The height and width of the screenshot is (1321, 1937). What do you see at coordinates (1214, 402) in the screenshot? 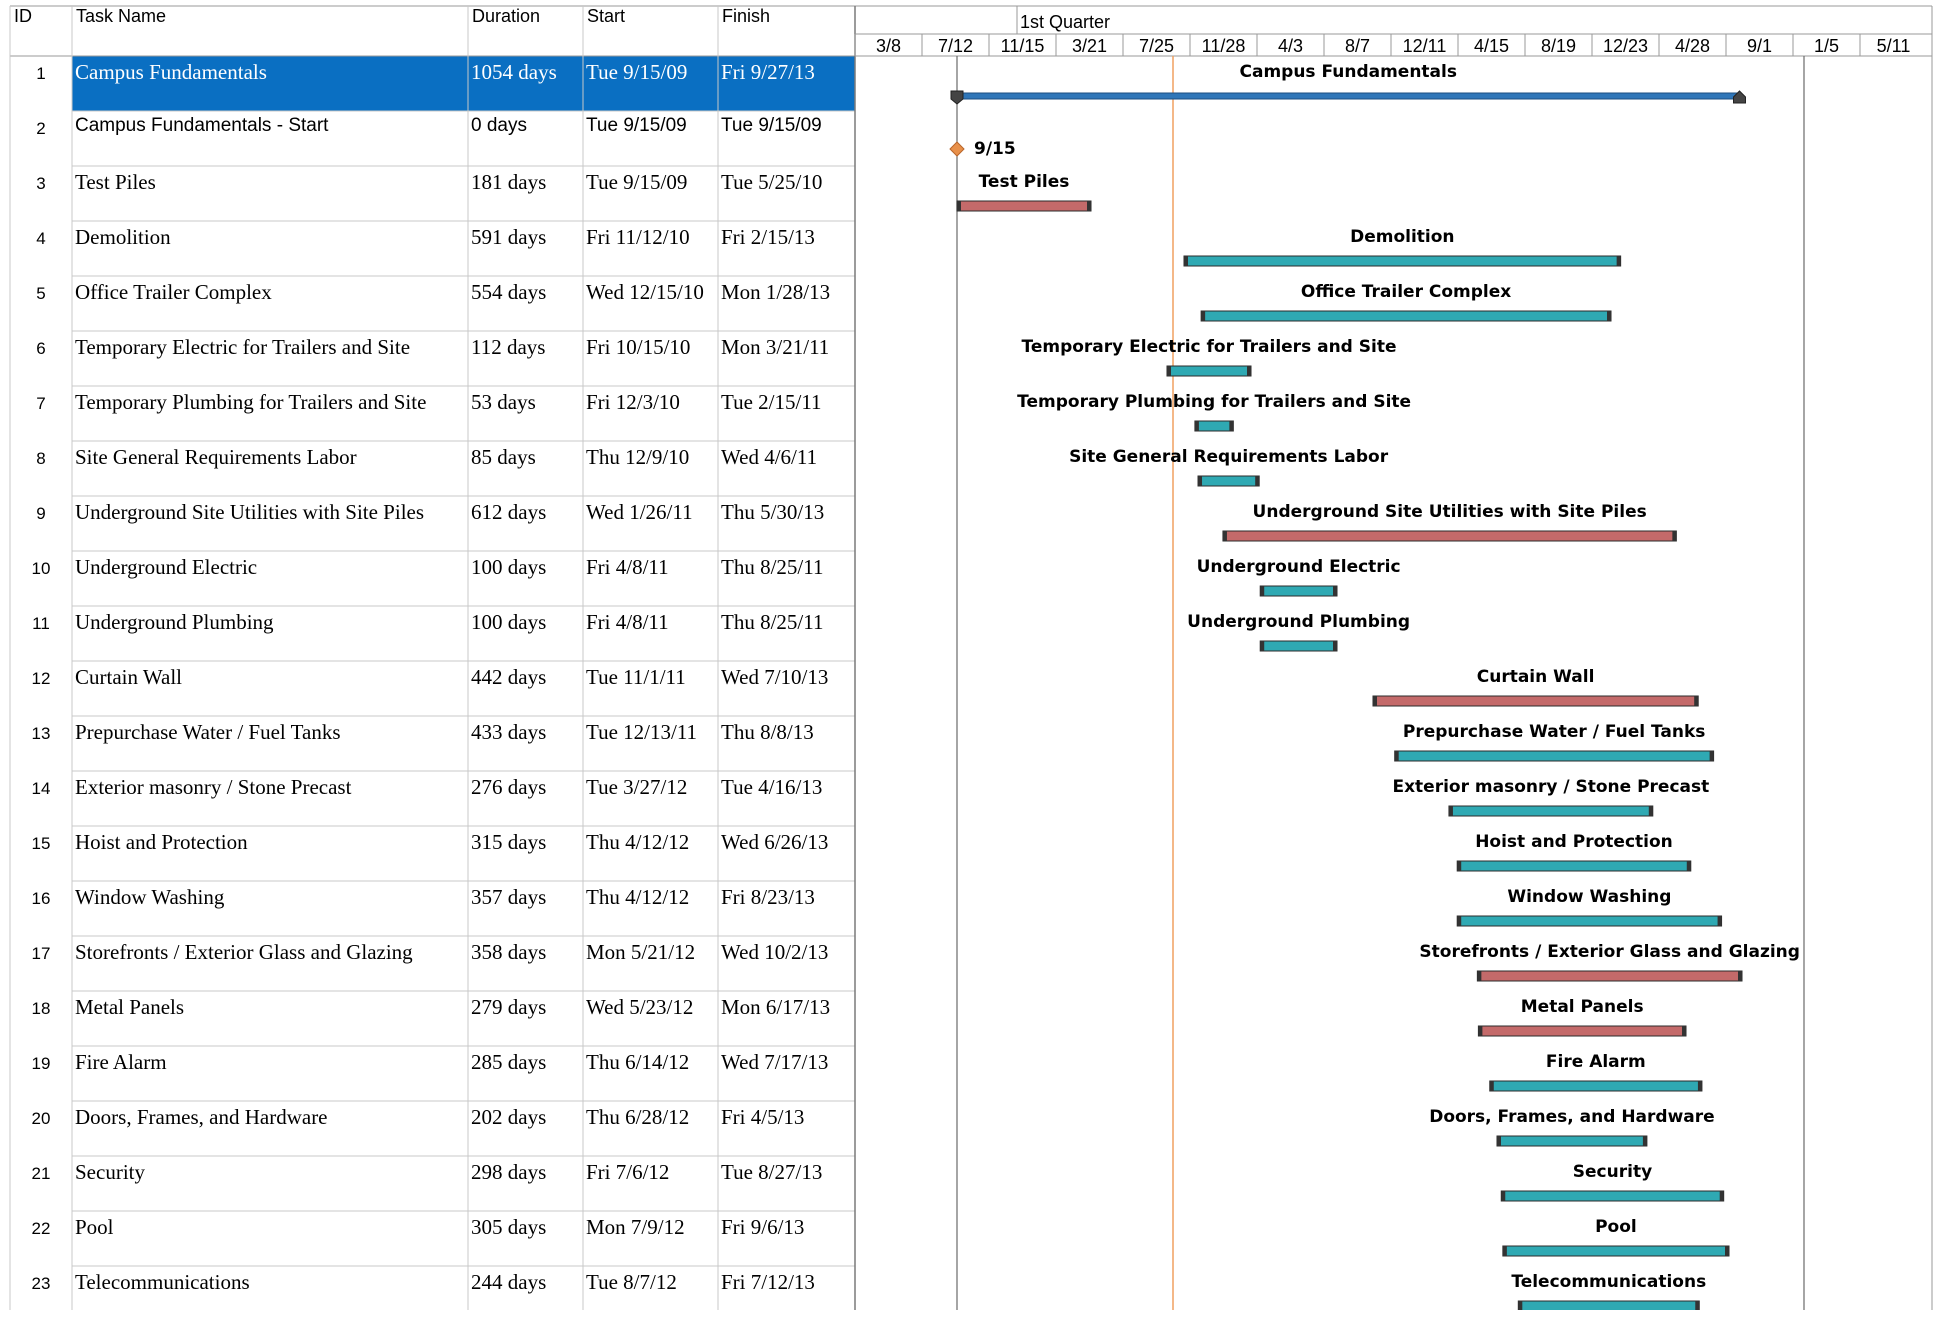
I see `bar-label: Temporary Plumbing for Trailers and Site` at bounding box center [1214, 402].